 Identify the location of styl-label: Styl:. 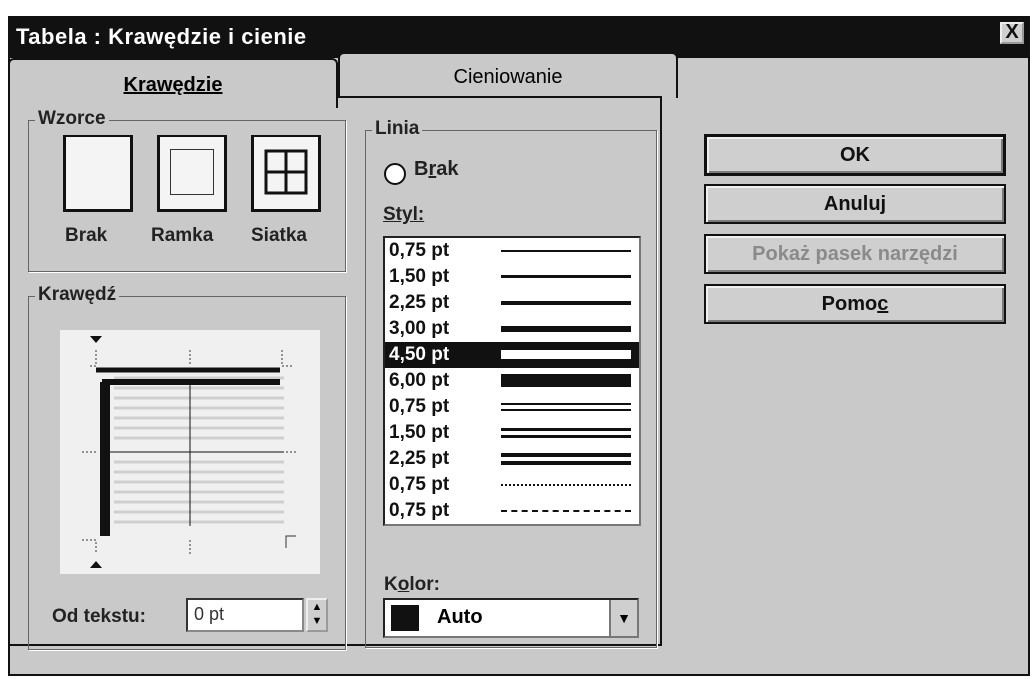
(404, 214).